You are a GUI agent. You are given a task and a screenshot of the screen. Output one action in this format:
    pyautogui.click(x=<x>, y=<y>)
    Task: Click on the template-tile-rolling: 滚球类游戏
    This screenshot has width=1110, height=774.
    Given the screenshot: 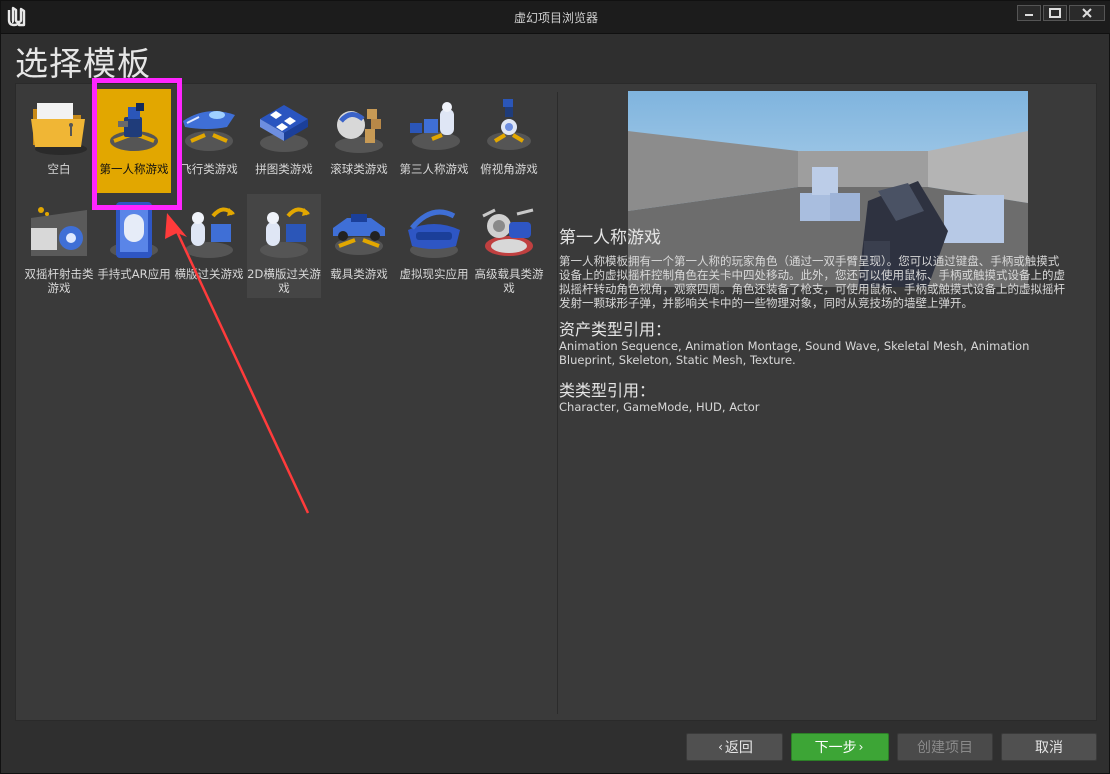 What is the action you would take?
    pyautogui.click(x=359, y=141)
    